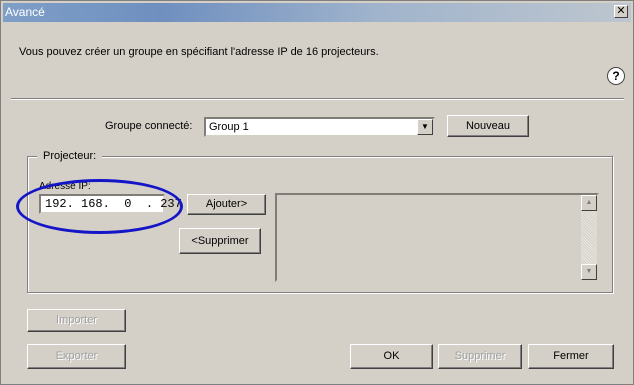  I want to click on arrow-up-icon: ▲, so click(589, 203).